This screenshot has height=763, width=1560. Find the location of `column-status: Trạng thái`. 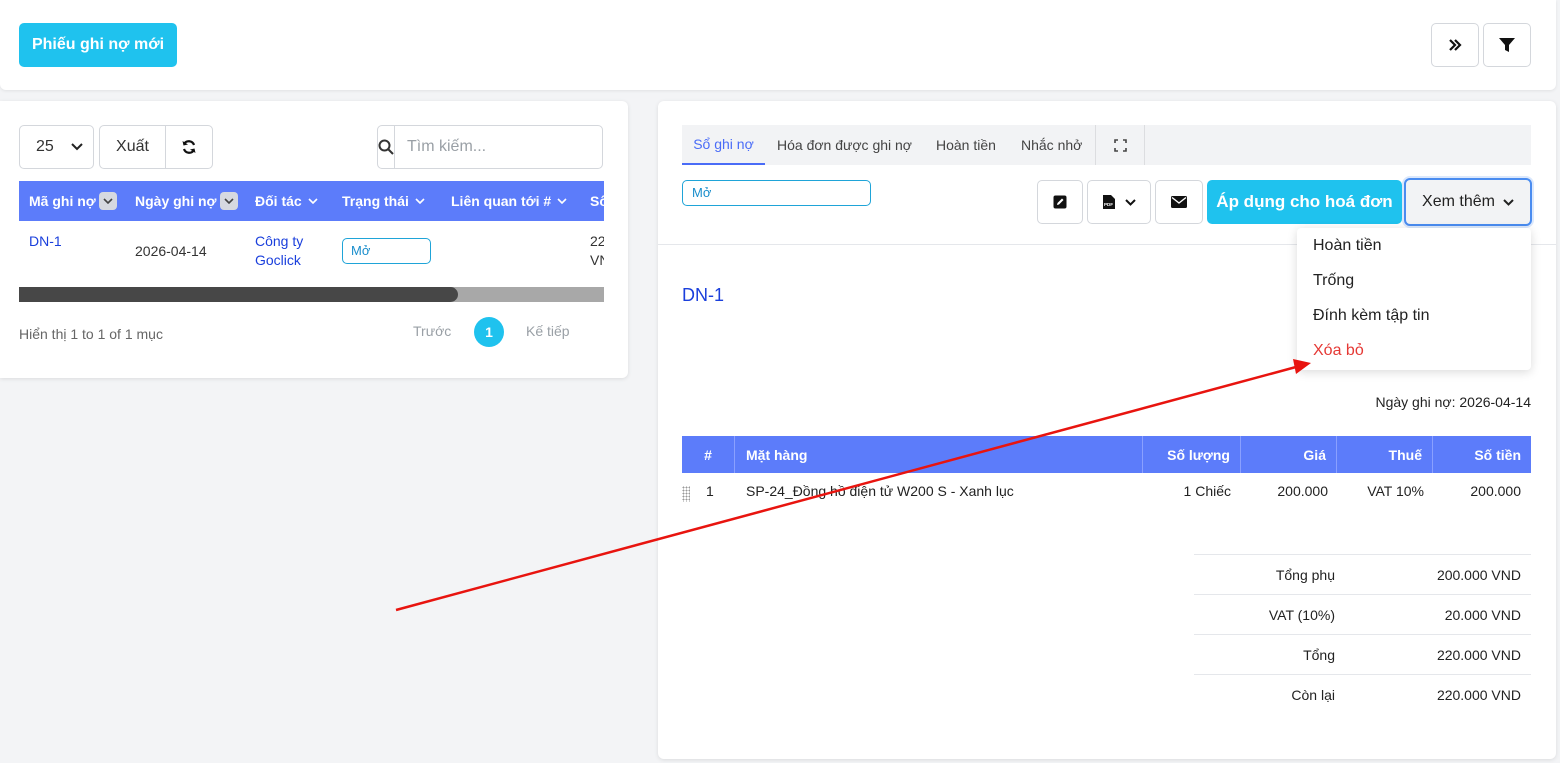

column-status: Trạng thái is located at coordinates (383, 201).